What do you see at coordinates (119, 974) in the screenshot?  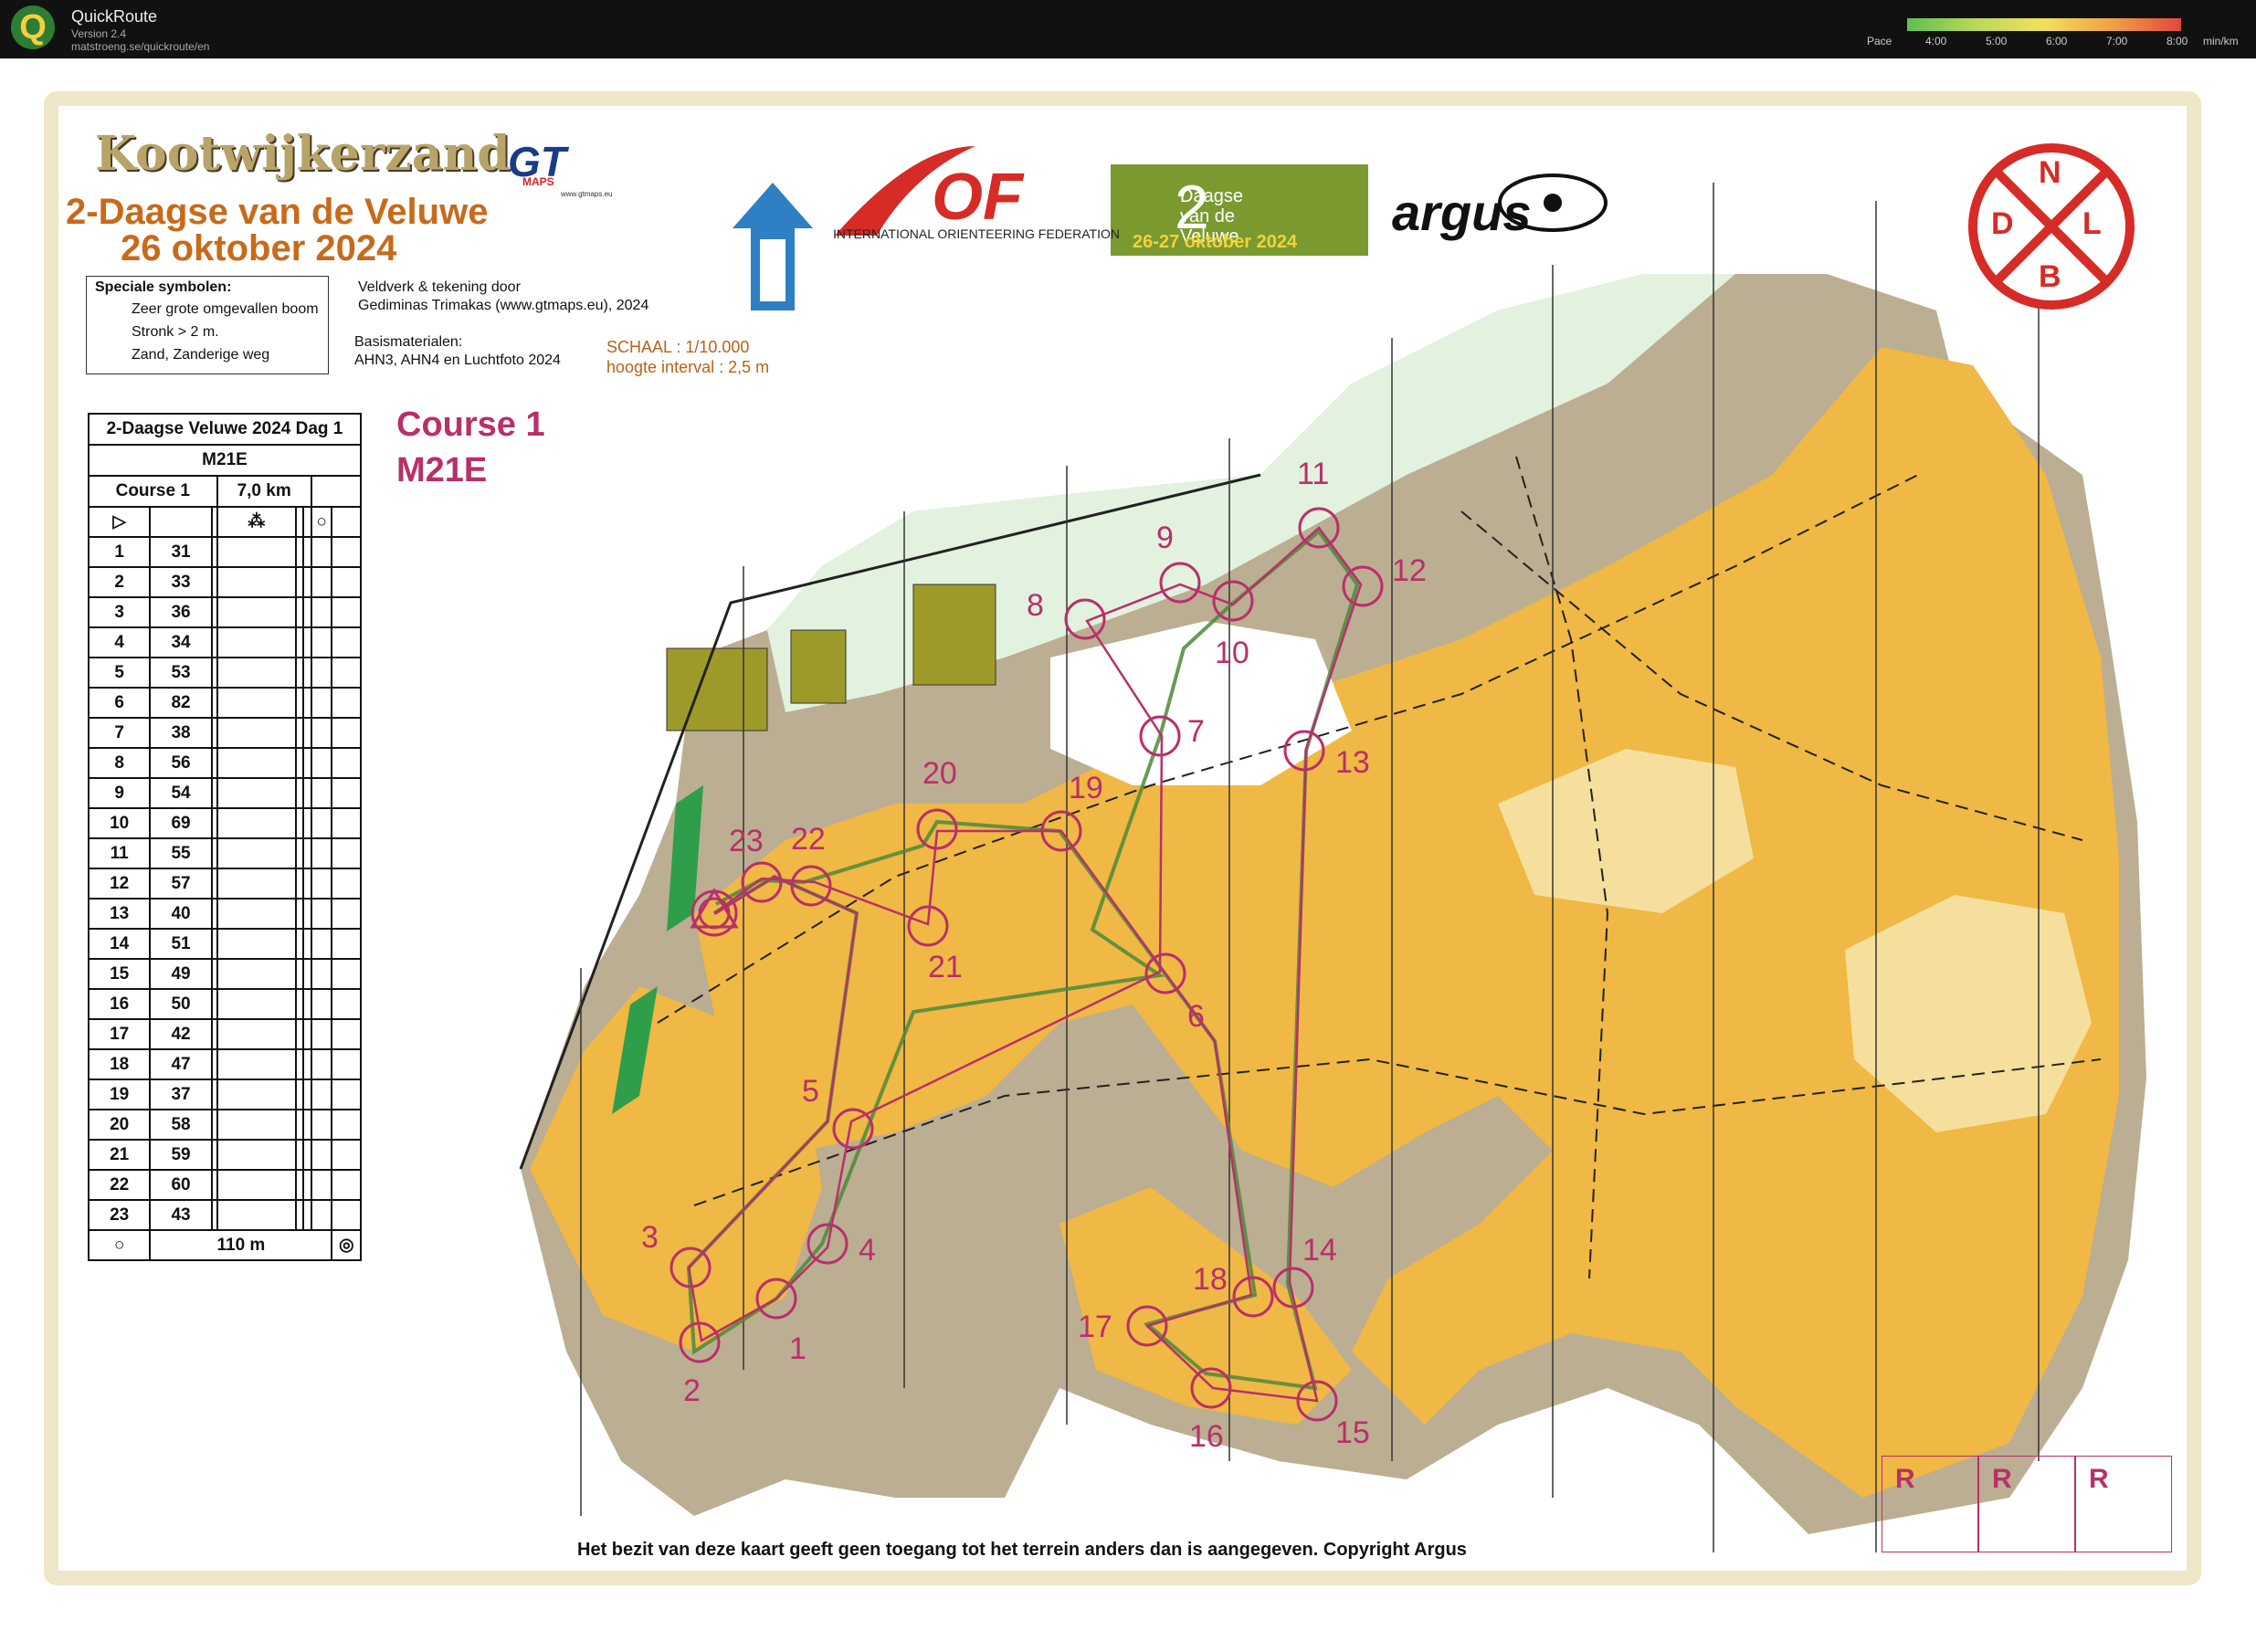 I see `description-control-number: 15` at bounding box center [119, 974].